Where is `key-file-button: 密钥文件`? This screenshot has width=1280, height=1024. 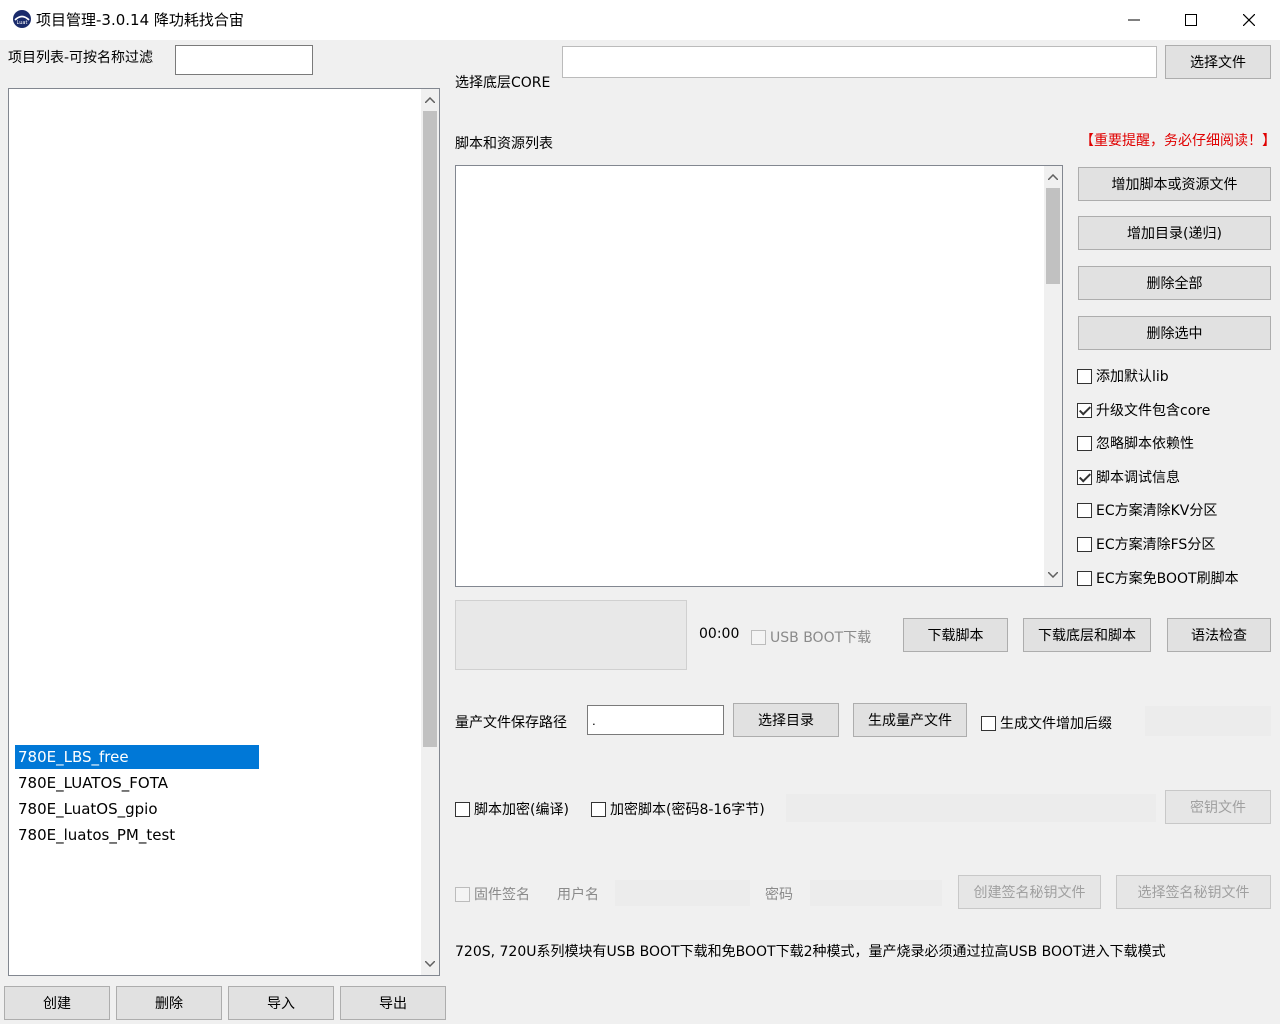 key-file-button: 密钥文件 is located at coordinates (1218, 807).